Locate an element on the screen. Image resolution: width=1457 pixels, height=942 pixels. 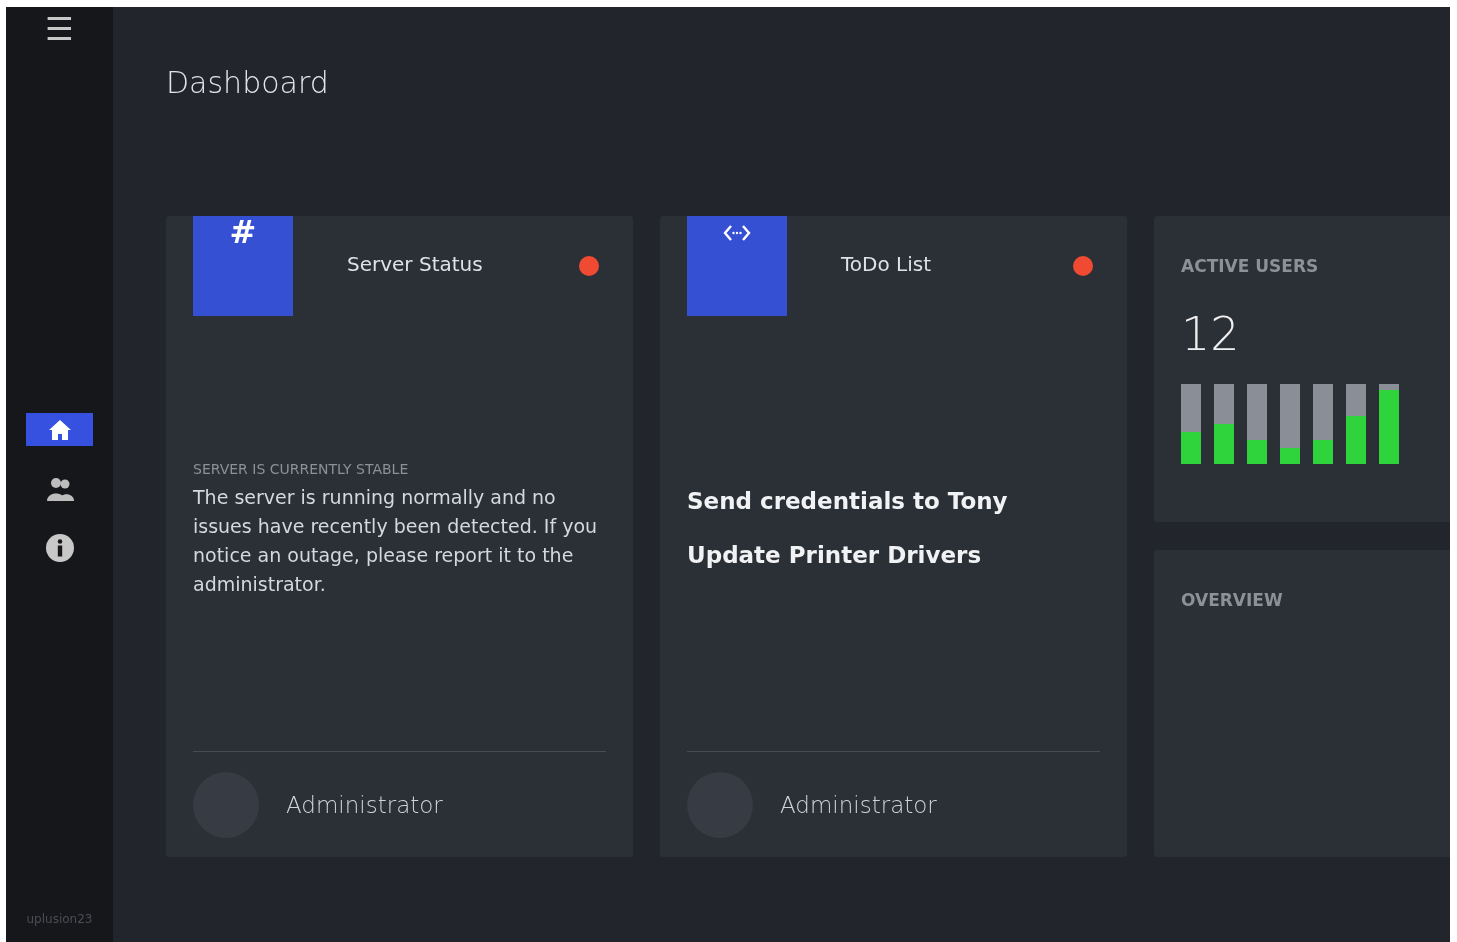
overview-label: OVERVIEW is located at coordinates (1232, 600).